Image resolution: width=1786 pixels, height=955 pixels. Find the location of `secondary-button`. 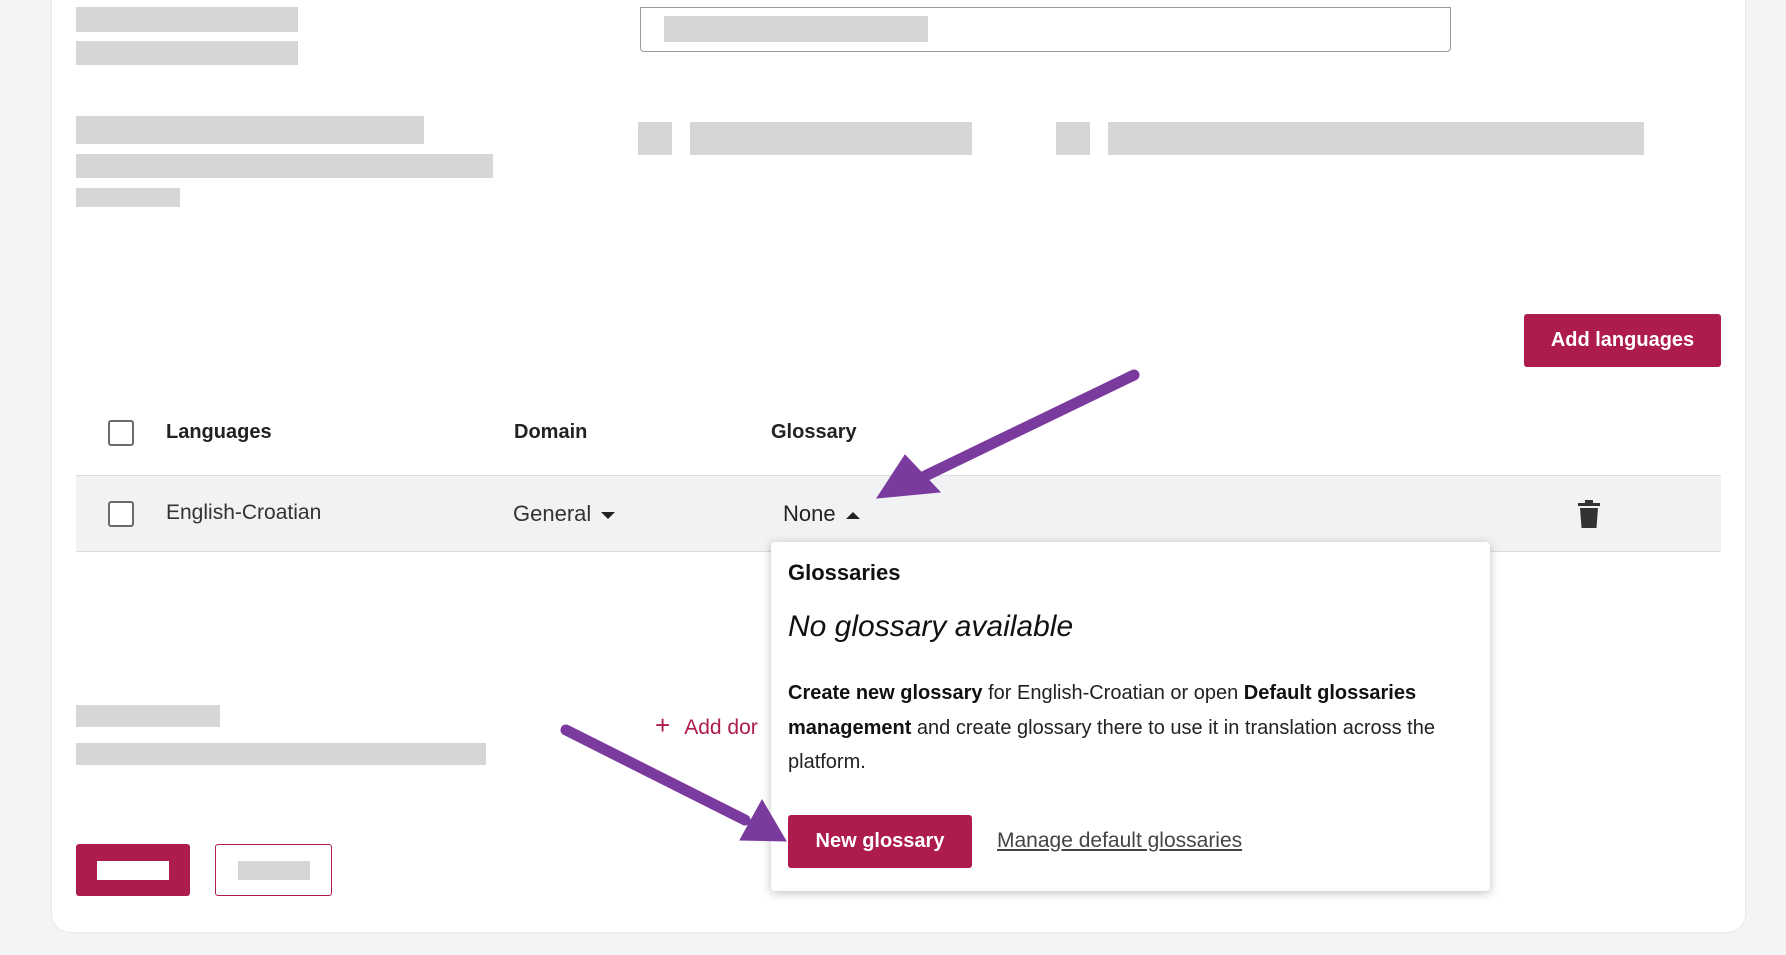

secondary-button is located at coordinates (273, 870).